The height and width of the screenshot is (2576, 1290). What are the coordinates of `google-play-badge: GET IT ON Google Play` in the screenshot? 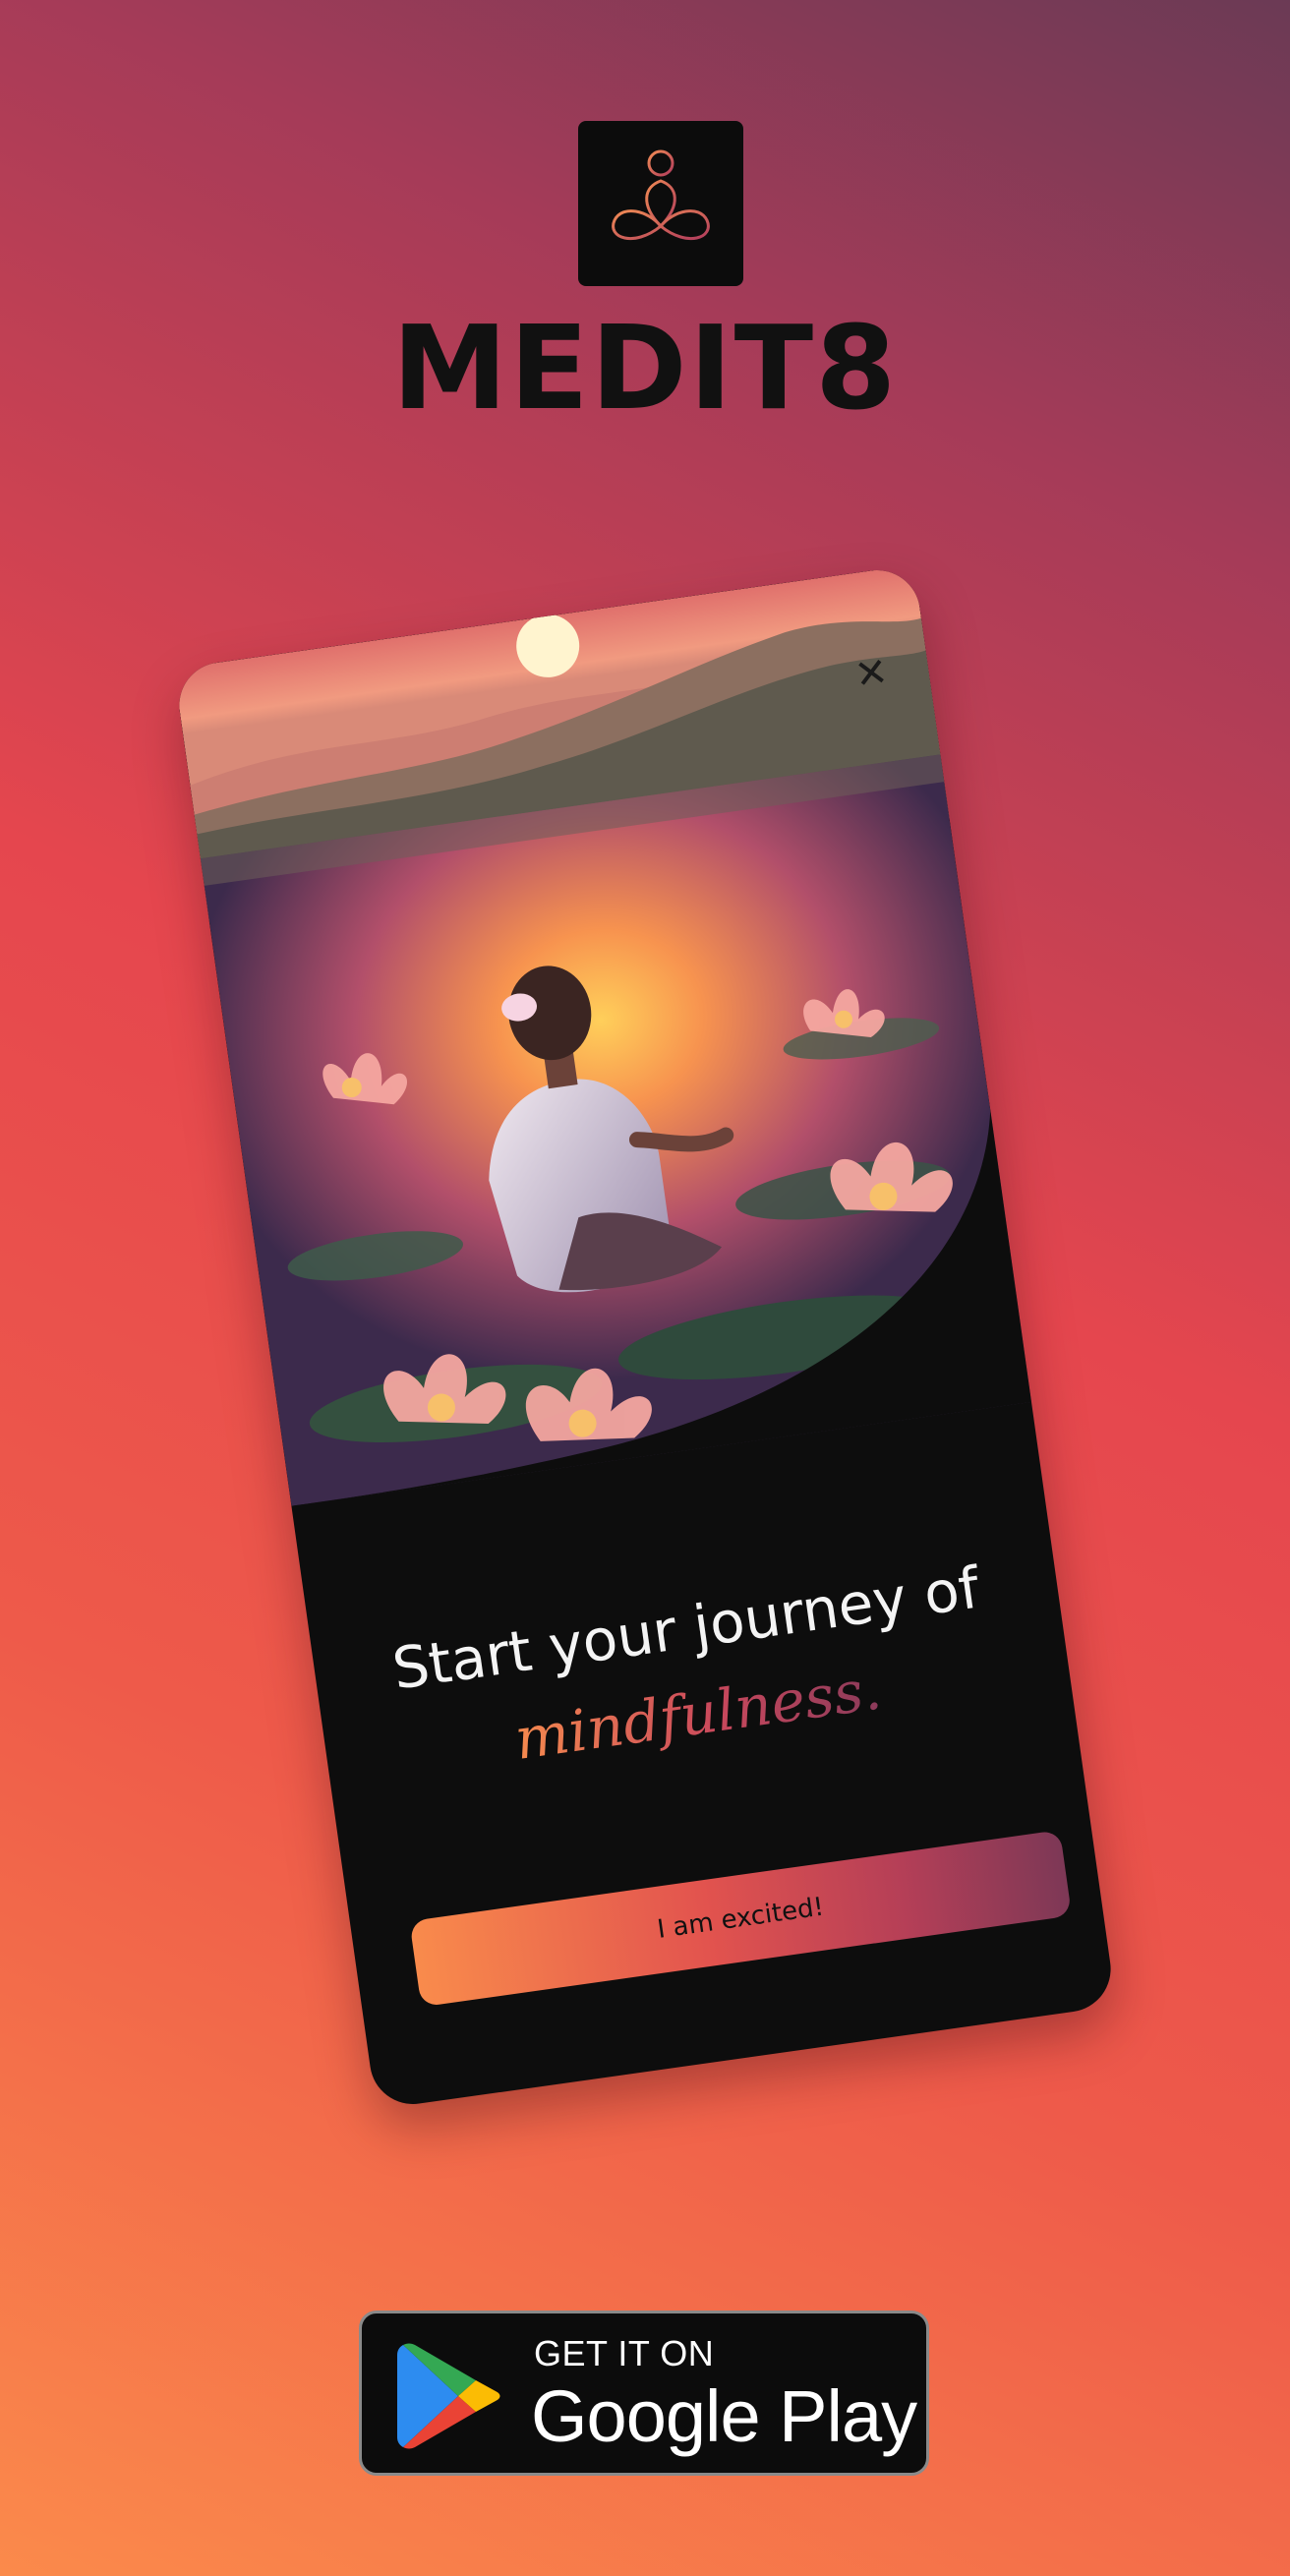 It's located at (644, 2393).